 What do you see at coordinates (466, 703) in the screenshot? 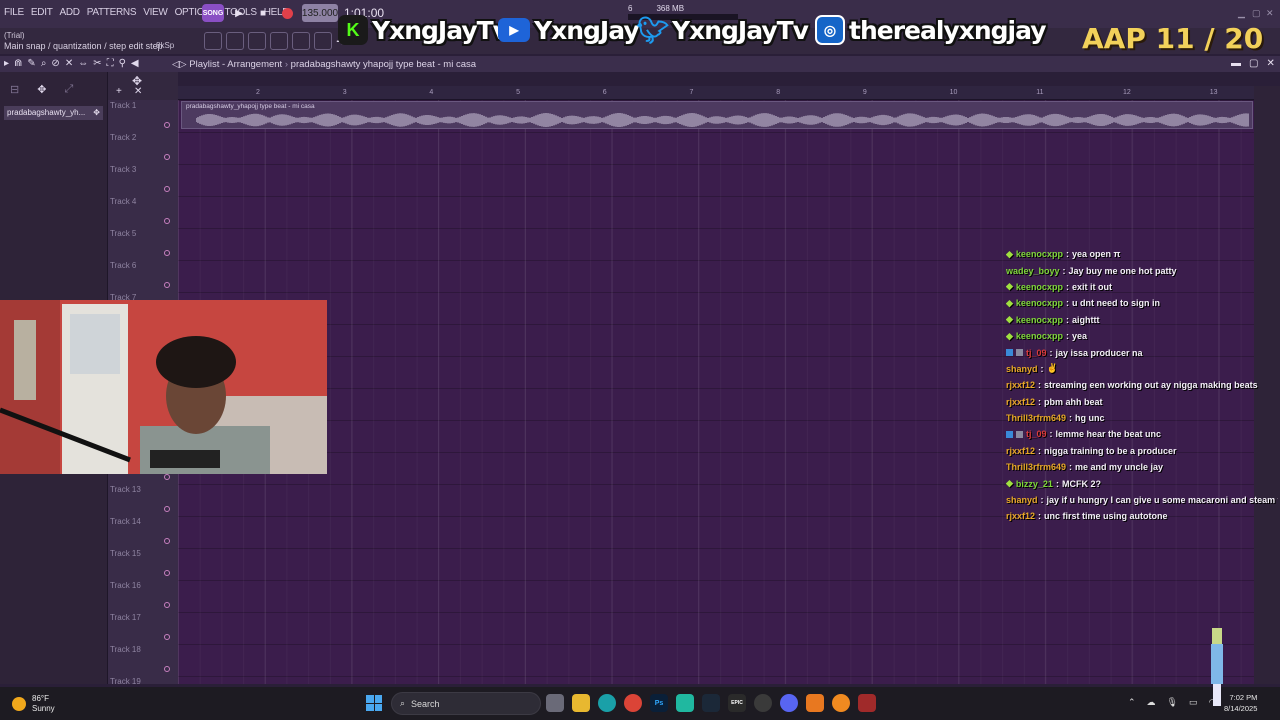
I see `taskbar-search: ⌕ Search` at bounding box center [466, 703].